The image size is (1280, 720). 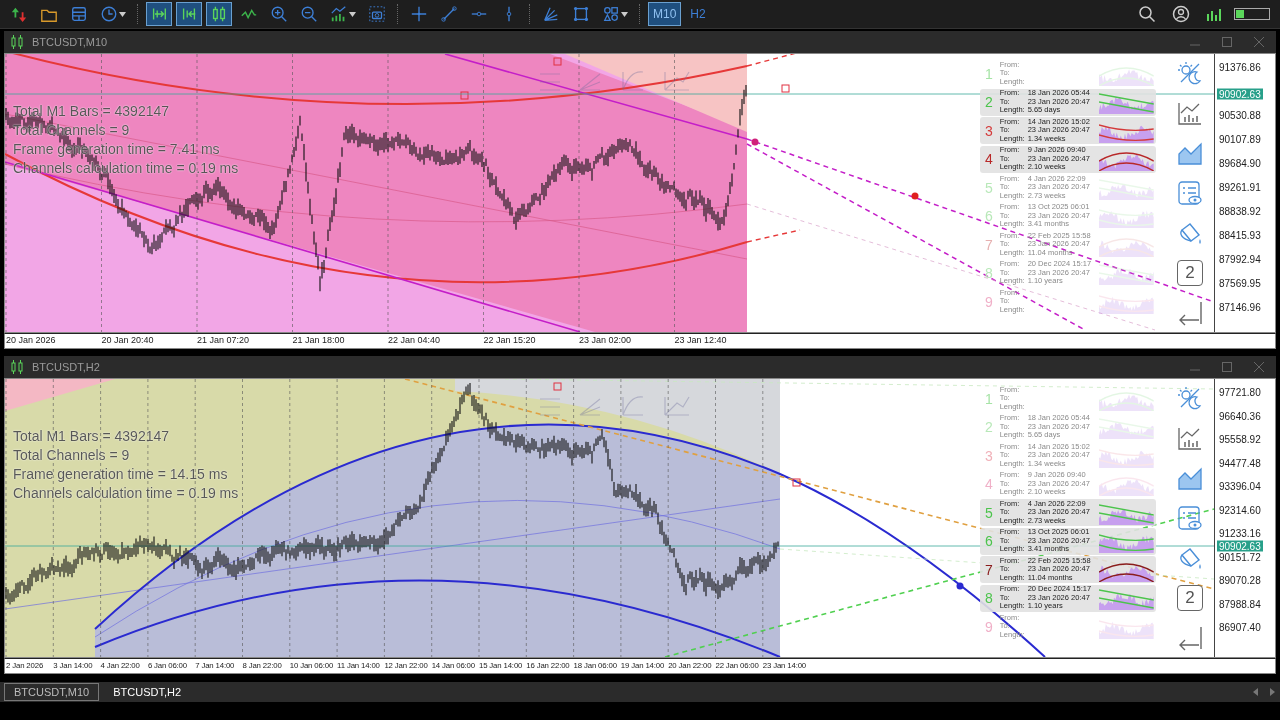 I want to click on timeframe-button: H2, so click(x=698, y=14).